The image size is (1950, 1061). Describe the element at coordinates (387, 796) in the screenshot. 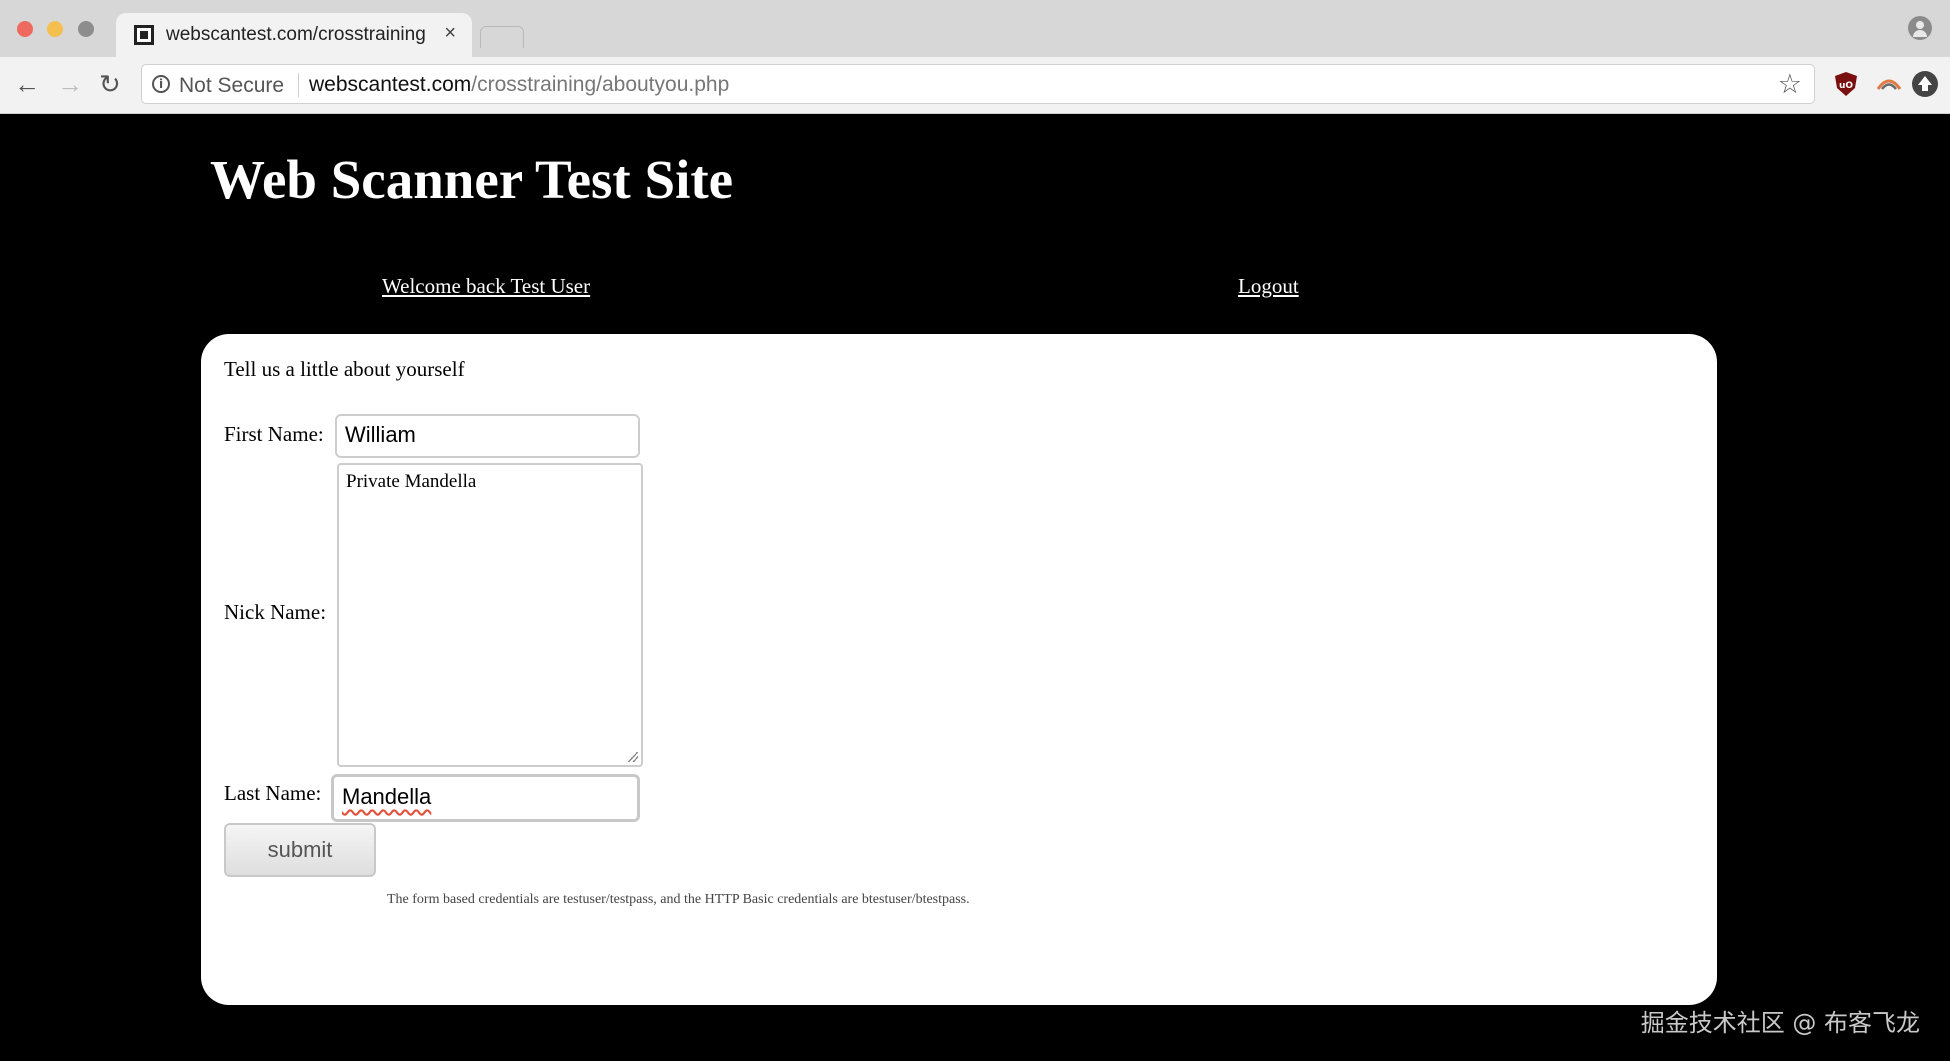

I see `last-name-value: Mandella` at that location.